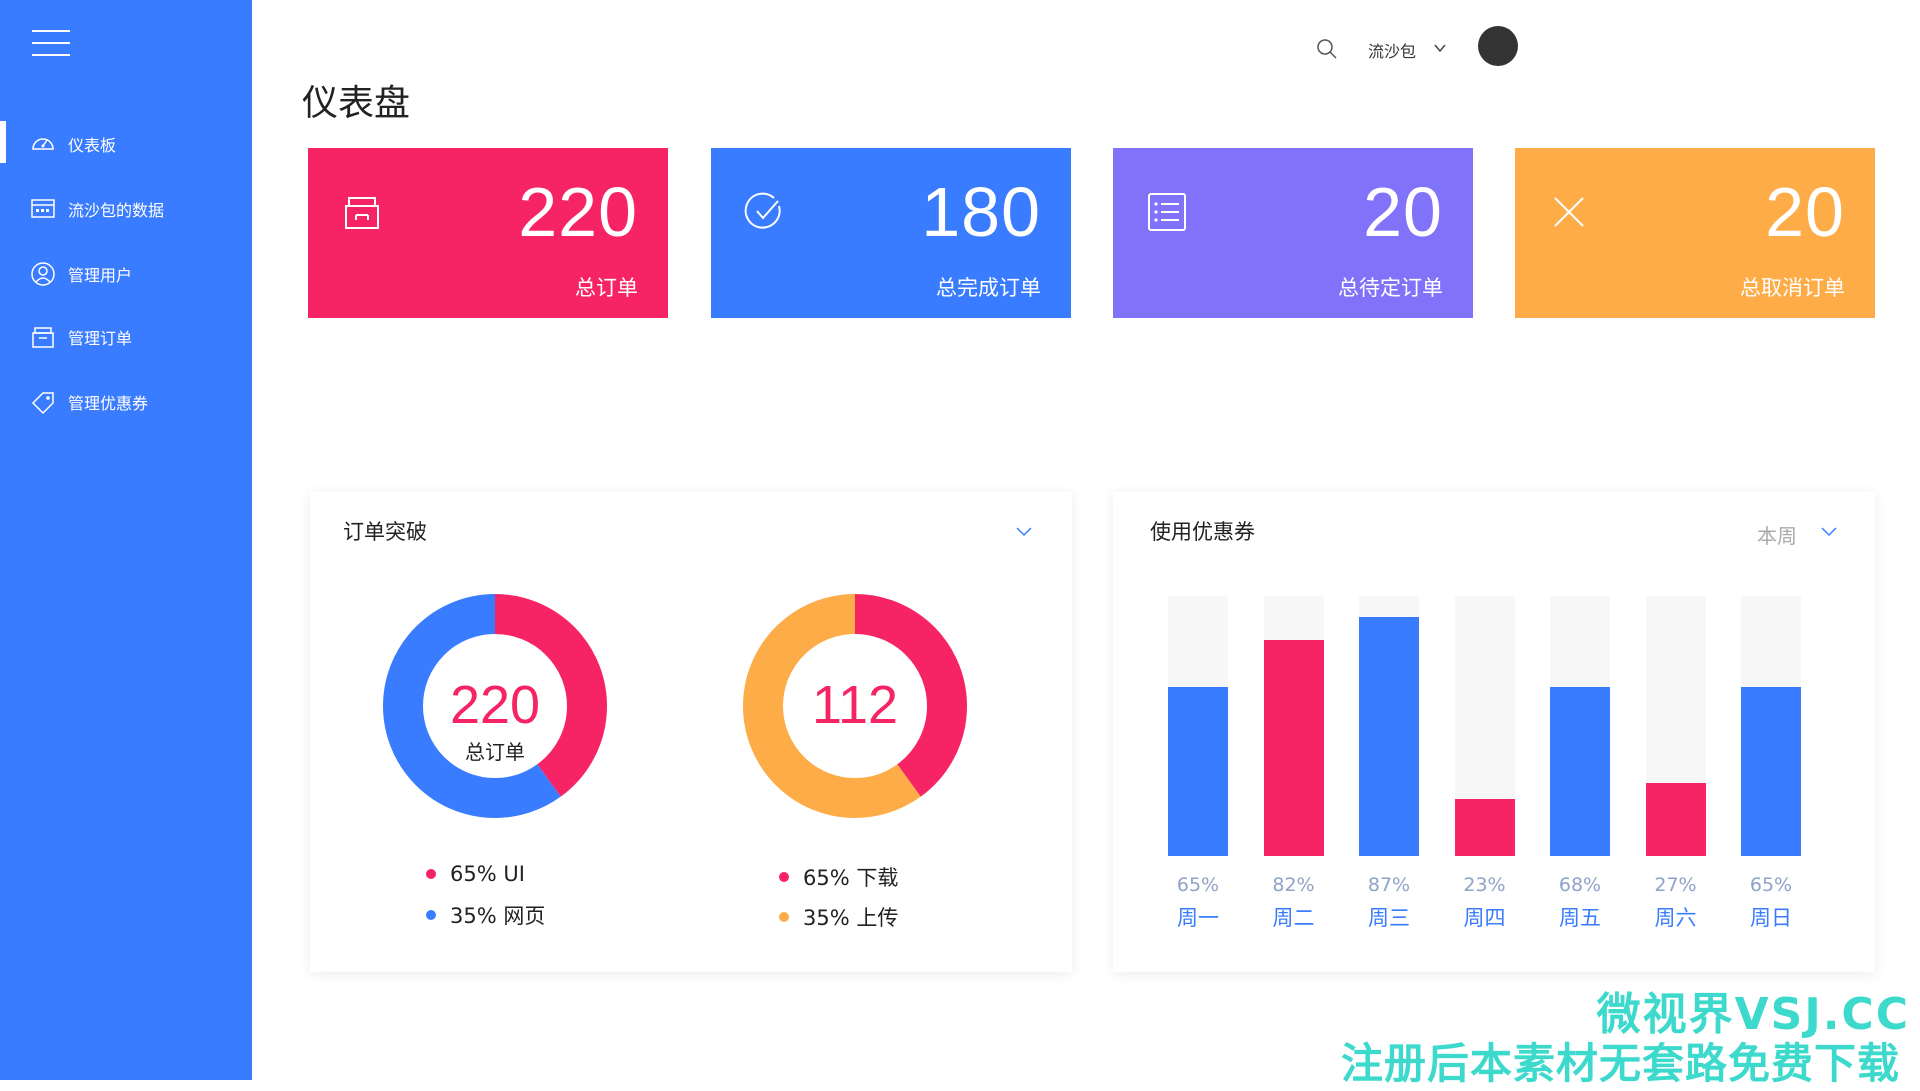 Image resolution: width=1920 pixels, height=1091 pixels. I want to click on close-icon, so click(1569, 212).